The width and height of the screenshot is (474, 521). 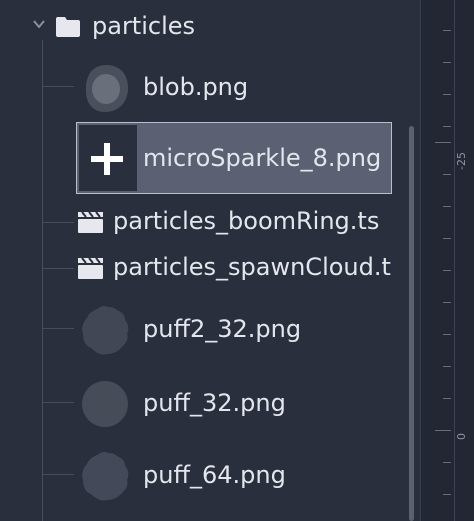 I want to click on file-label: particles_spawnCloud.t, so click(x=252, y=267).